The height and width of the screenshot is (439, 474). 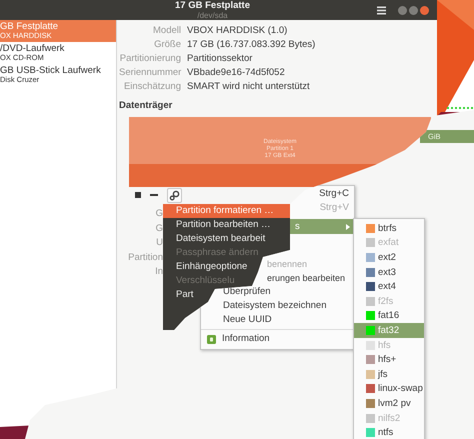 I want to click on menu-item: ext3, so click(x=389, y=272).